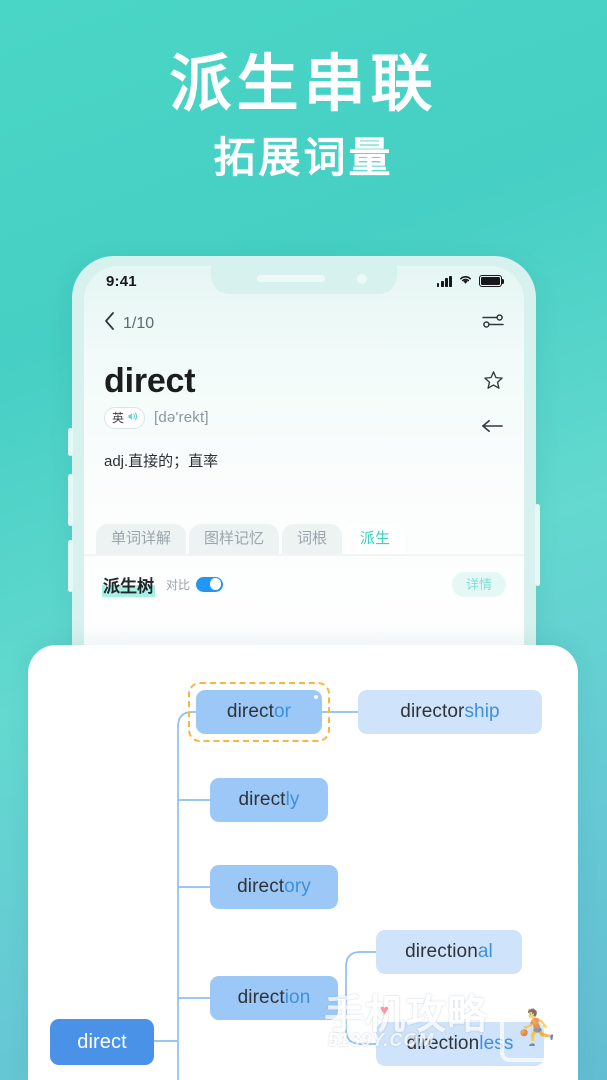  Describe the element at coordinates (312, 539) in the screenshot. I see `tab-root: 词根` at that location.